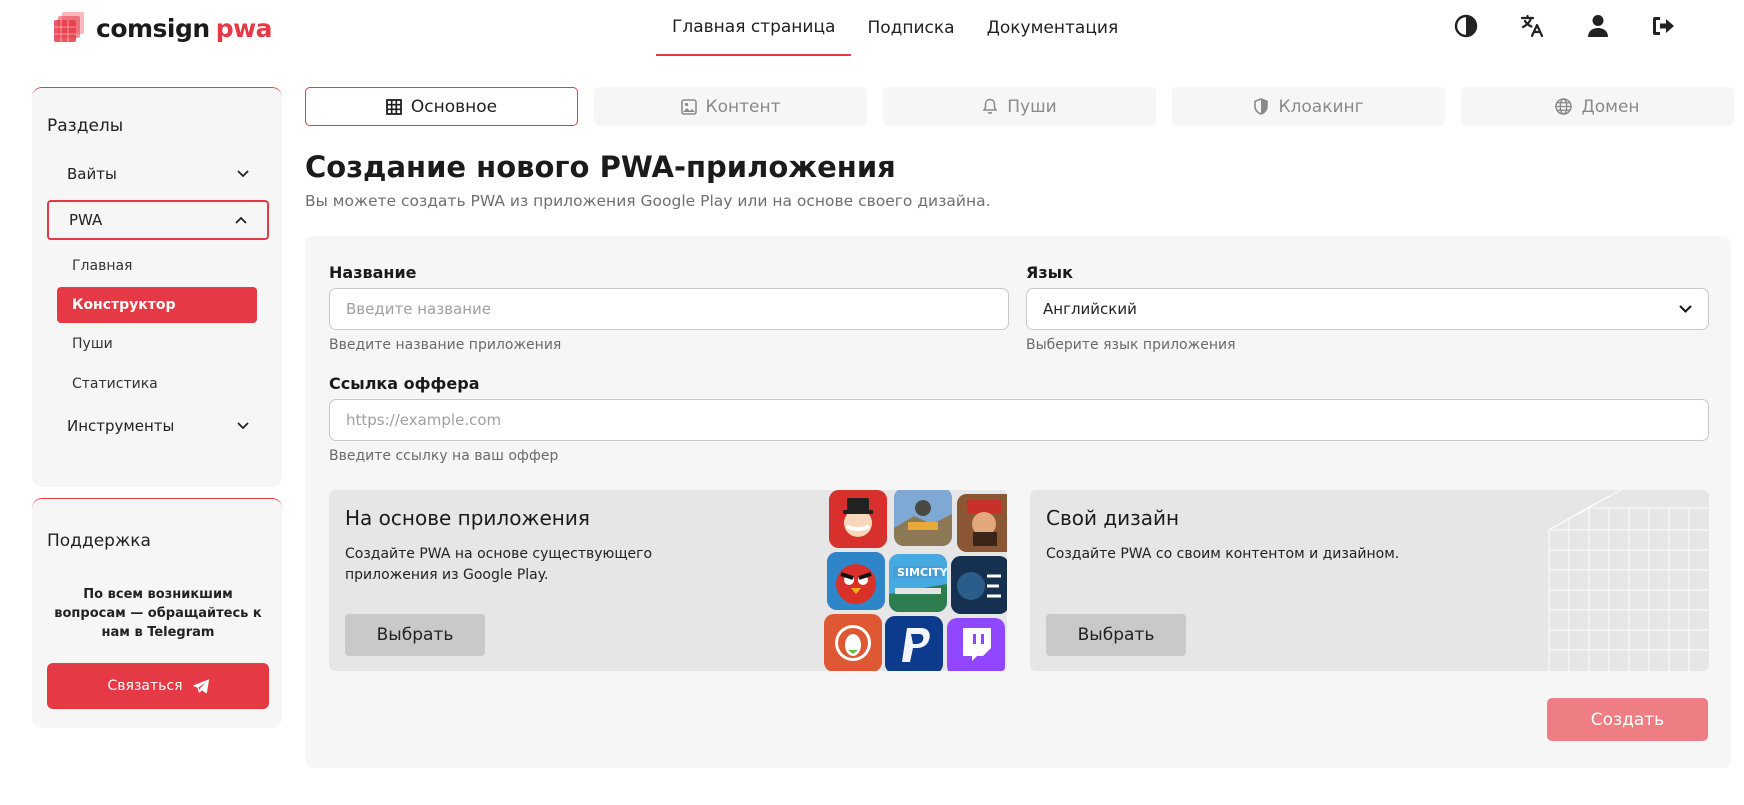 The image size is (1744, 805). Describe the element at coordinates (121, 426) in the screenshot. I see `sidebar-item-label: Инструменты` at that location.